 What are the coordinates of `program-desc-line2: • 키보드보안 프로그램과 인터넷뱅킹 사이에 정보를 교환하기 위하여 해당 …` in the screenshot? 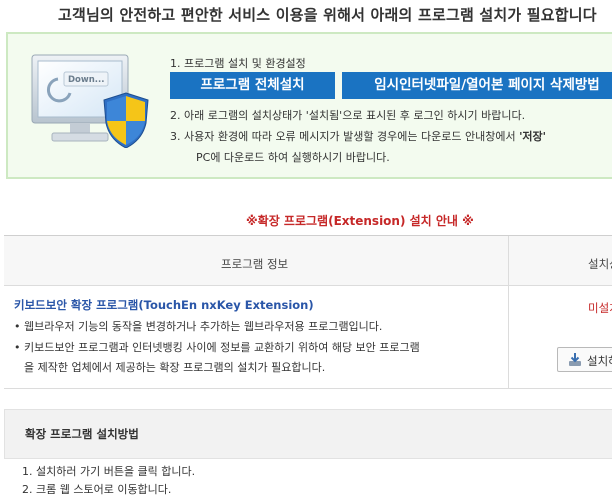 It's located at (217, 347).